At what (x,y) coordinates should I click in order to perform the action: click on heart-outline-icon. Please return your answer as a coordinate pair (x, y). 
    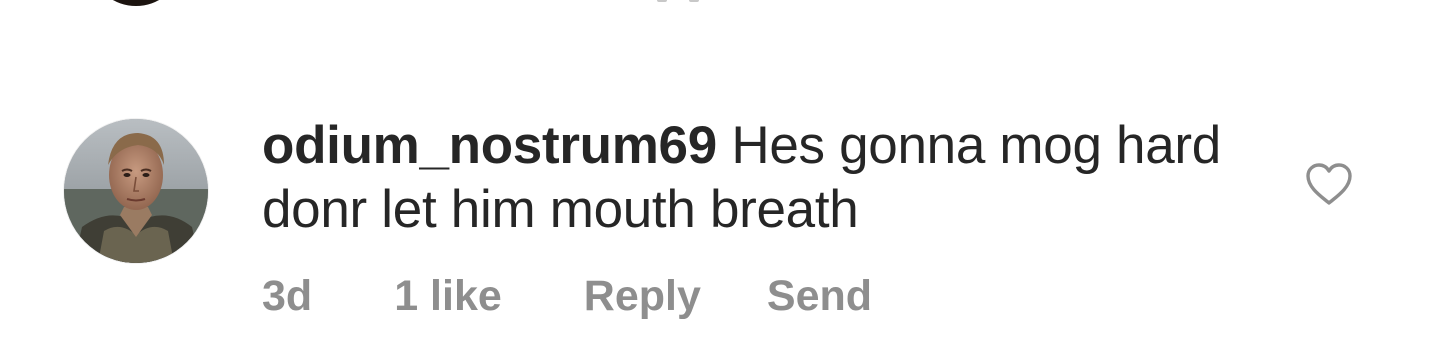
    Looking at the image, I should click on (1329, 184).